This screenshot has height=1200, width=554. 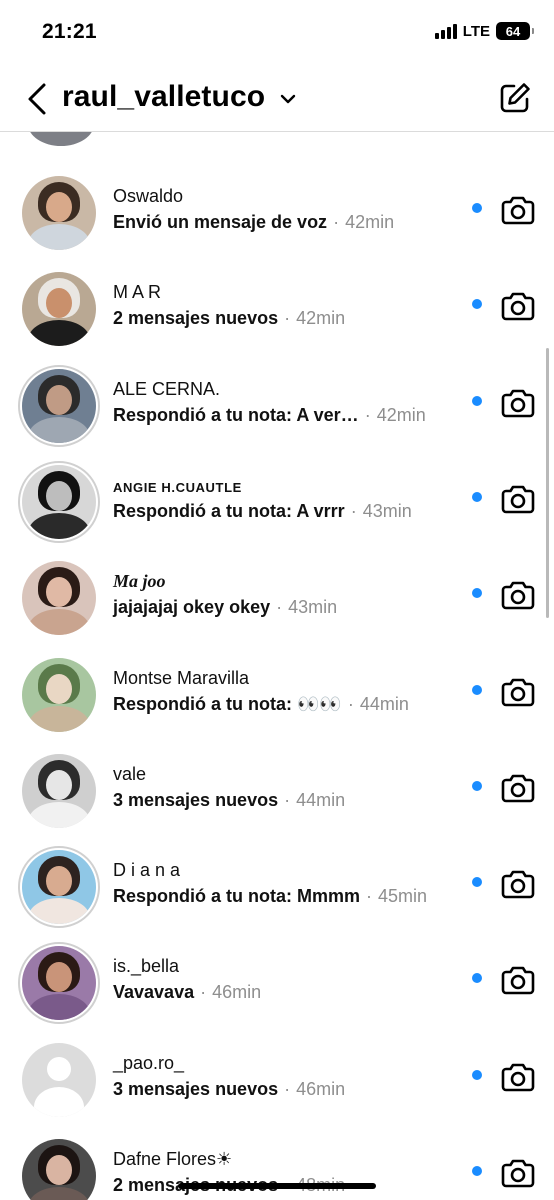 What do you see at coordinates (547, 483) in the screenshot?
I see `scrollbar` at bounding box center [547, 483].